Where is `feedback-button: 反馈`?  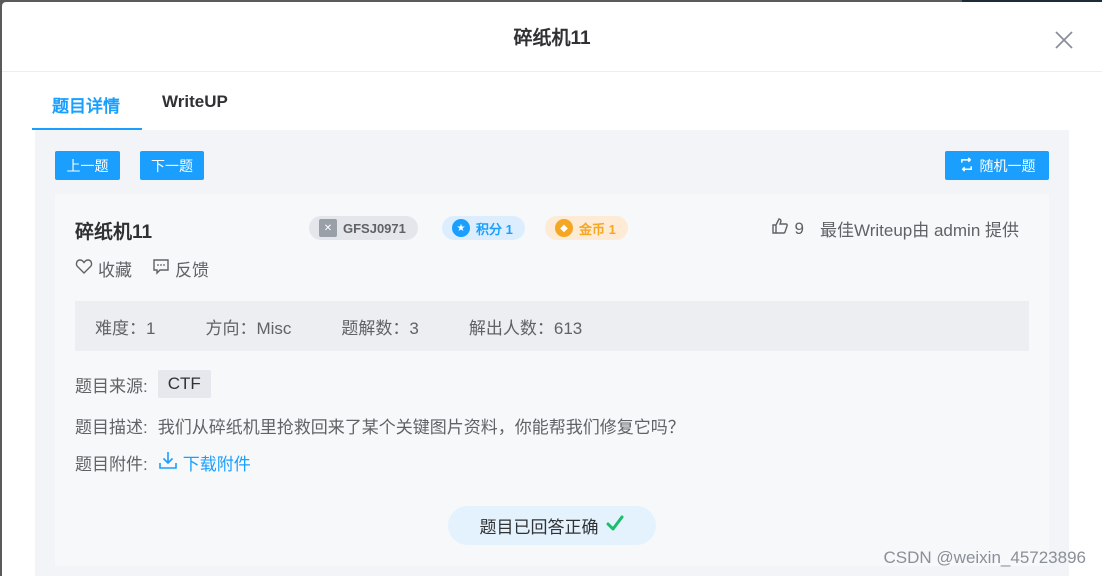
feedback-button: 反馈 is located at coordinates (180, 268).